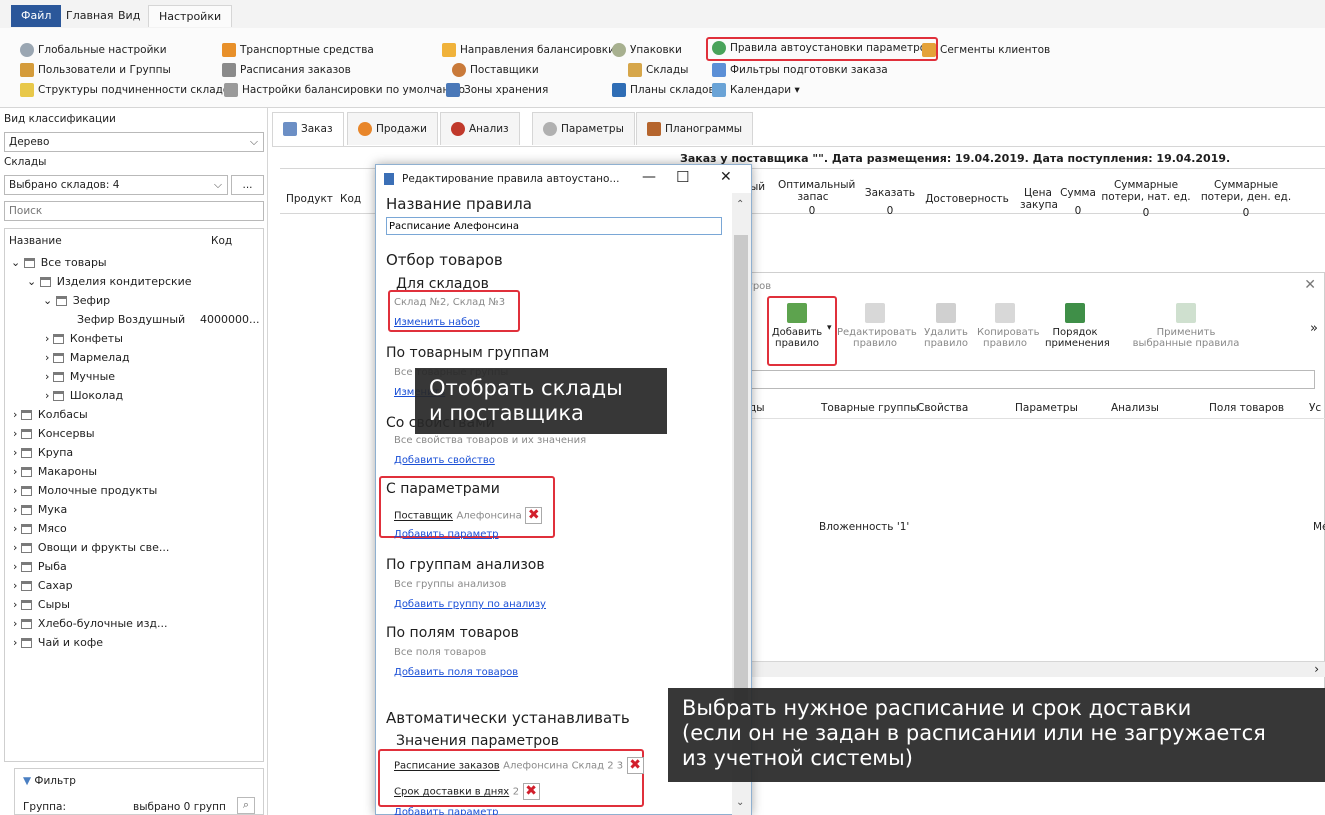 This screenshot has height=815, width=1325. Describe the element at coordinates (40, 528) in the screenshot. I see `tree-node: › Мясо` at that location.